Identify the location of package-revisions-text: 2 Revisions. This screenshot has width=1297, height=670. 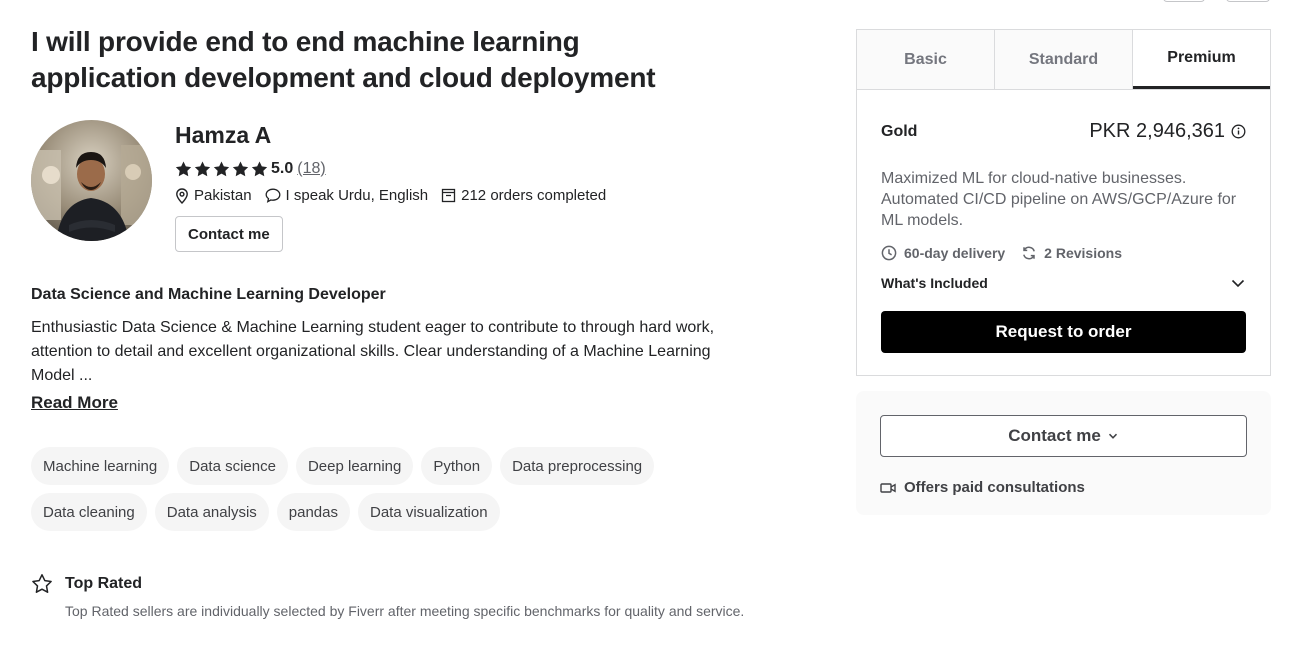
(1083, 253).